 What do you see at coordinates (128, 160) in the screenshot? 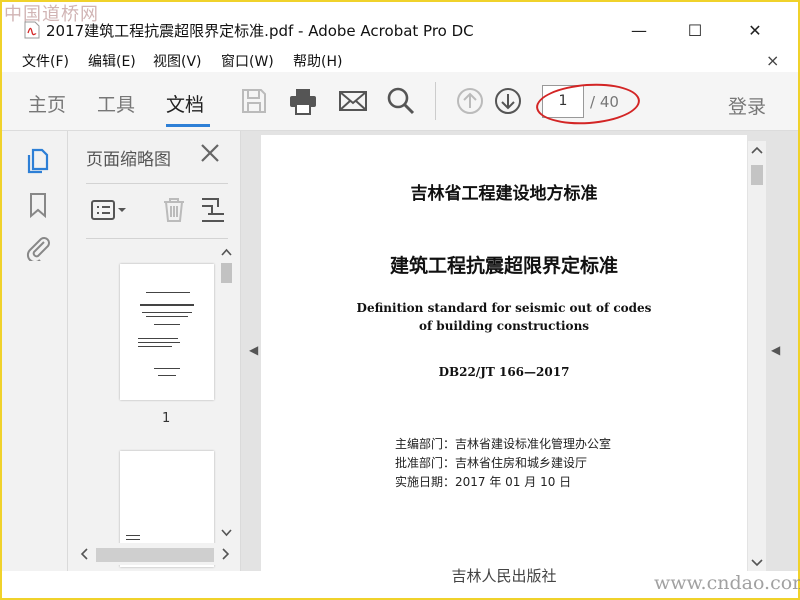
I see `panel-title: 页面缩略图` at bounding box center [128, 160].